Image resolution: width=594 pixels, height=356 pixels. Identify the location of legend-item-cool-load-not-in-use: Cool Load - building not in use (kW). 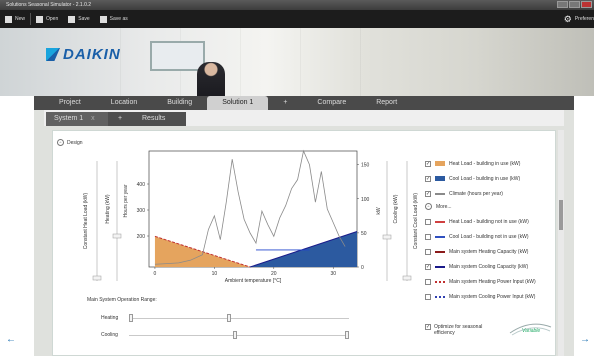
(477, 236).